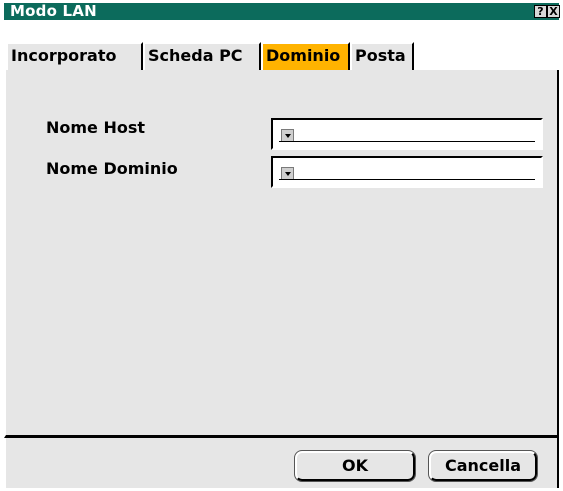  What do you see at coordinates (281, 463) in the screenshot?
I see `button-bar: OK Cancella` at bounding box center [281, 463].